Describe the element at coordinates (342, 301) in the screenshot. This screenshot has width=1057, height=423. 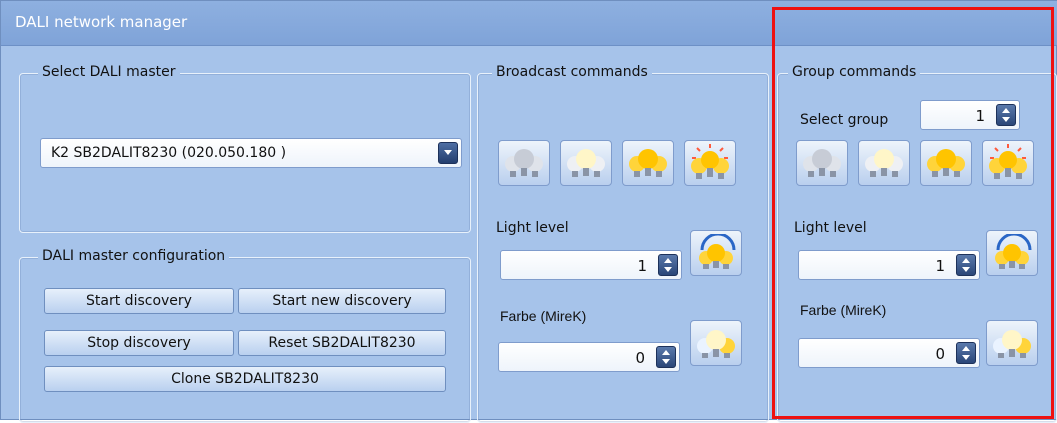
I see `start-new-discovery-button: Start new discovery` at that location.